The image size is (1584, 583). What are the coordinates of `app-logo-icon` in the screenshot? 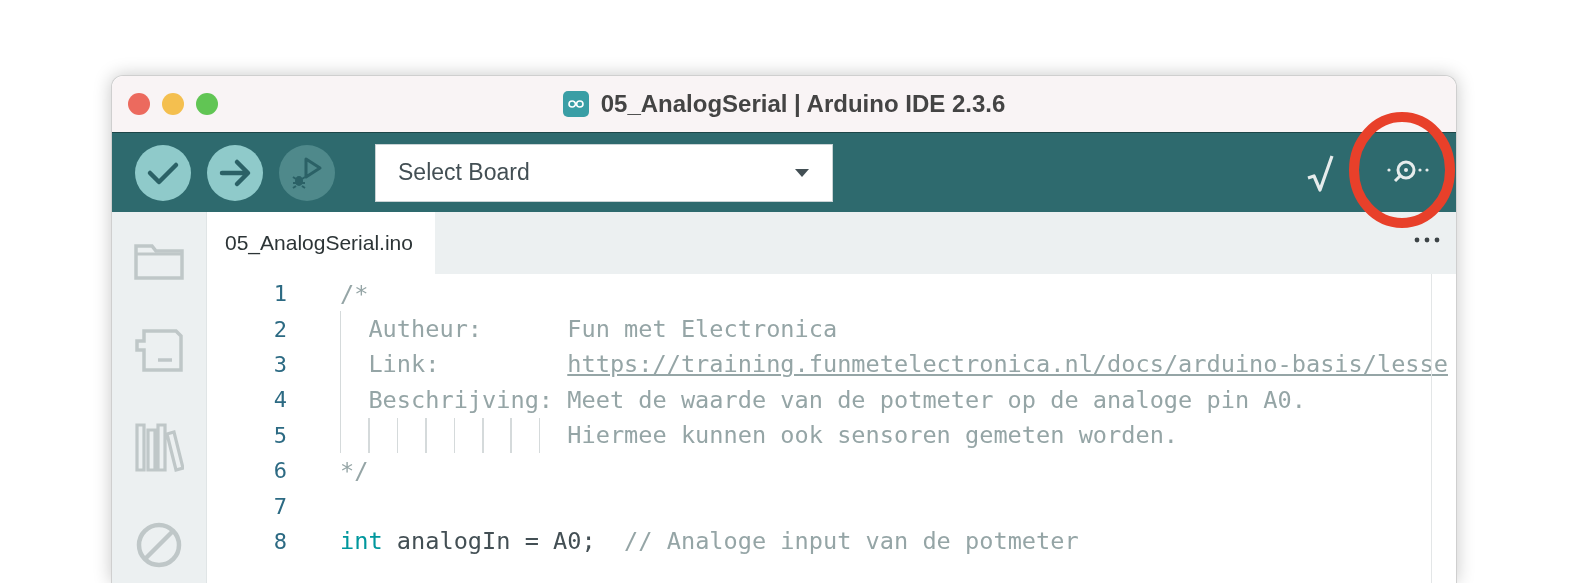 It's located at (575, 104).